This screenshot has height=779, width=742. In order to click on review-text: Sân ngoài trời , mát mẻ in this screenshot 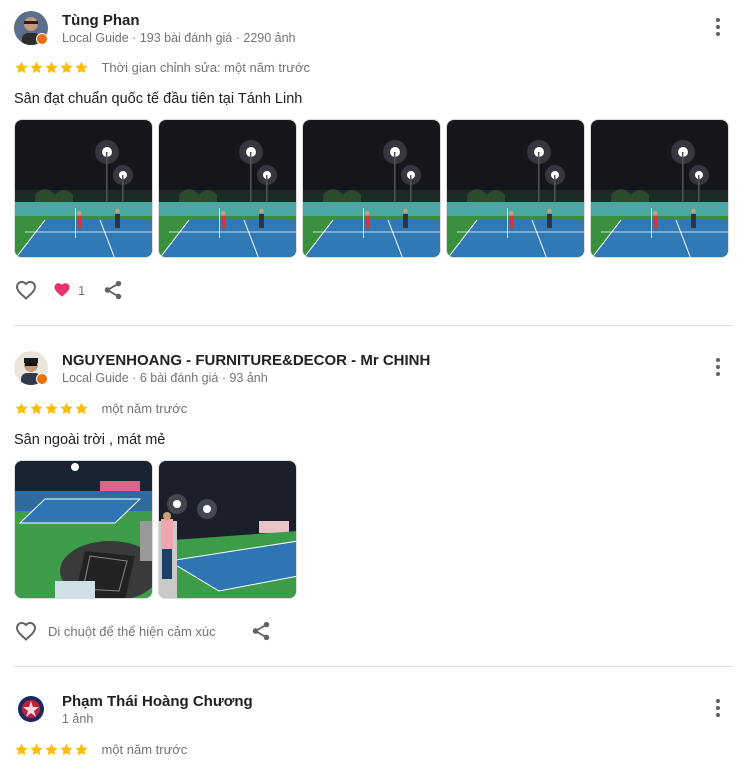, I will do `click(90, 440)`.